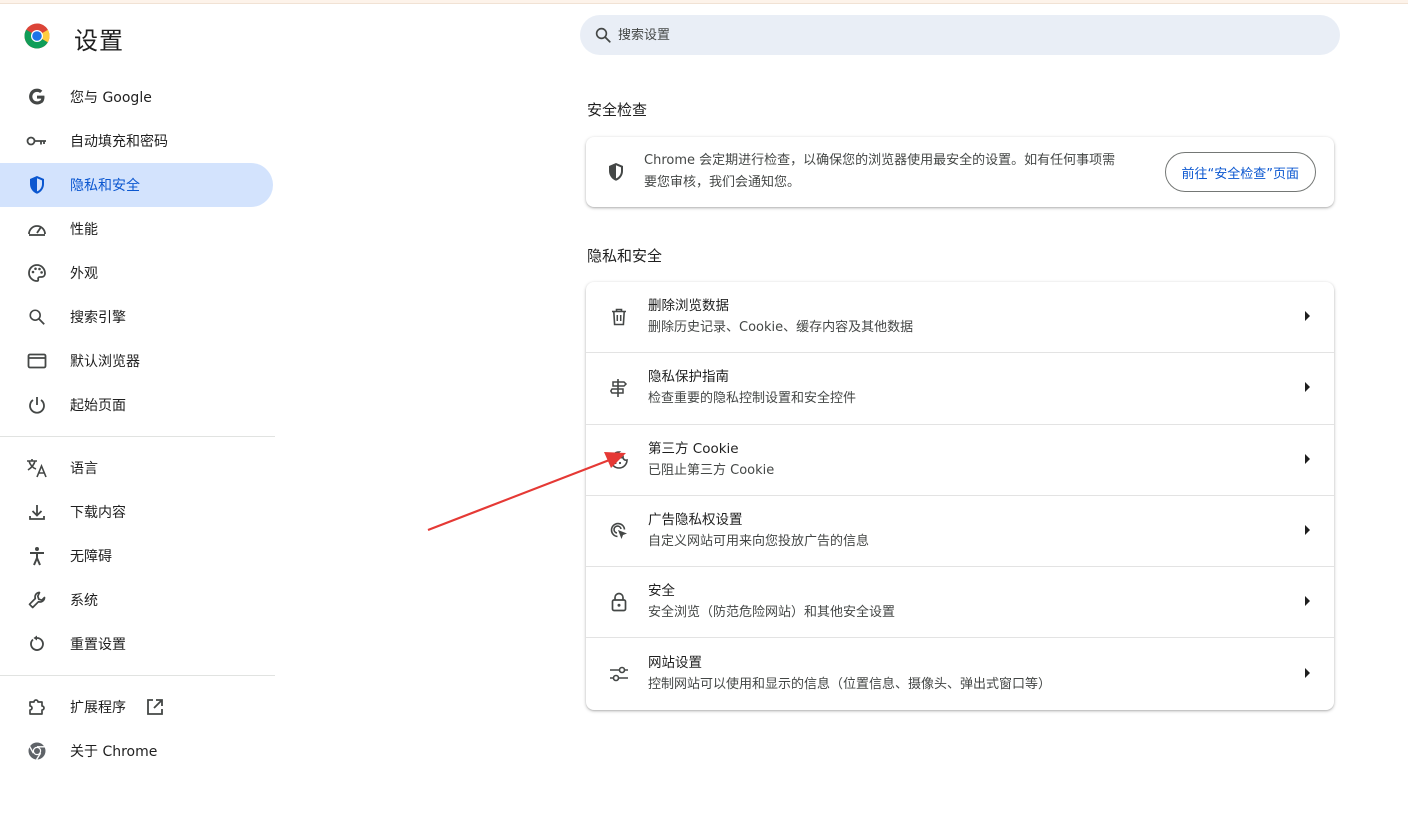  Describe the element at coordinates (137, 707) in the screenshot. I see `sidebar-item-extensions: 扩展程序` at that location.